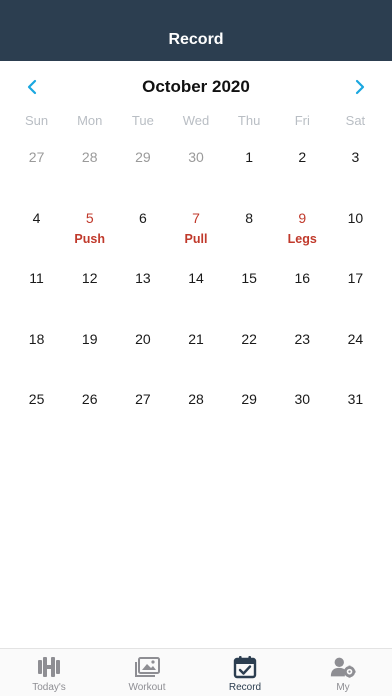 This screenshot has height=696, width=392. What do you see at coordinates (143, 278) in the screenshot?
I see `day-number: 13` at bounding box center [143, 278].